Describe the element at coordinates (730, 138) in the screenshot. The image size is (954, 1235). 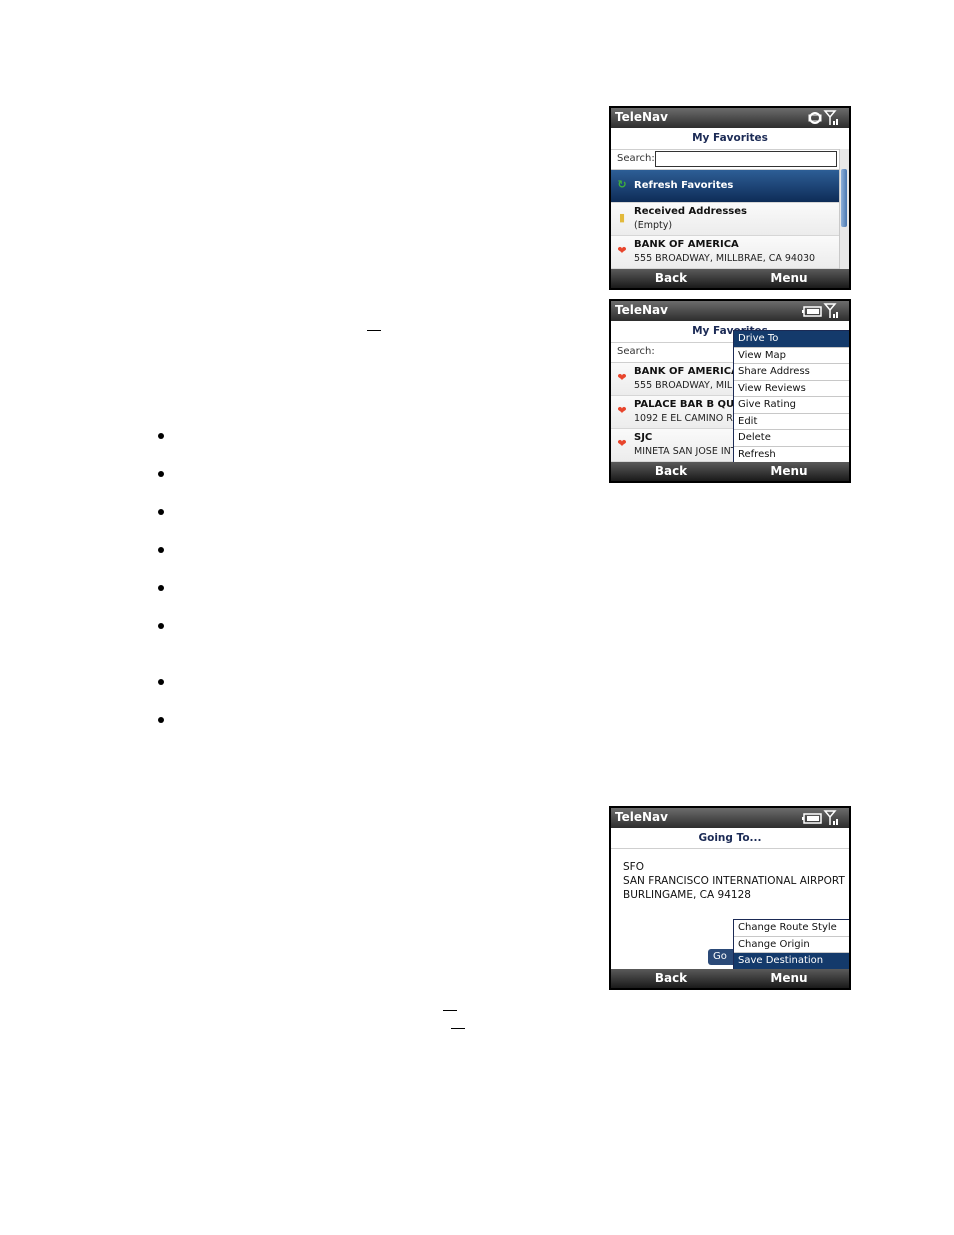
I see `screen-header: My Favorites` at that location.